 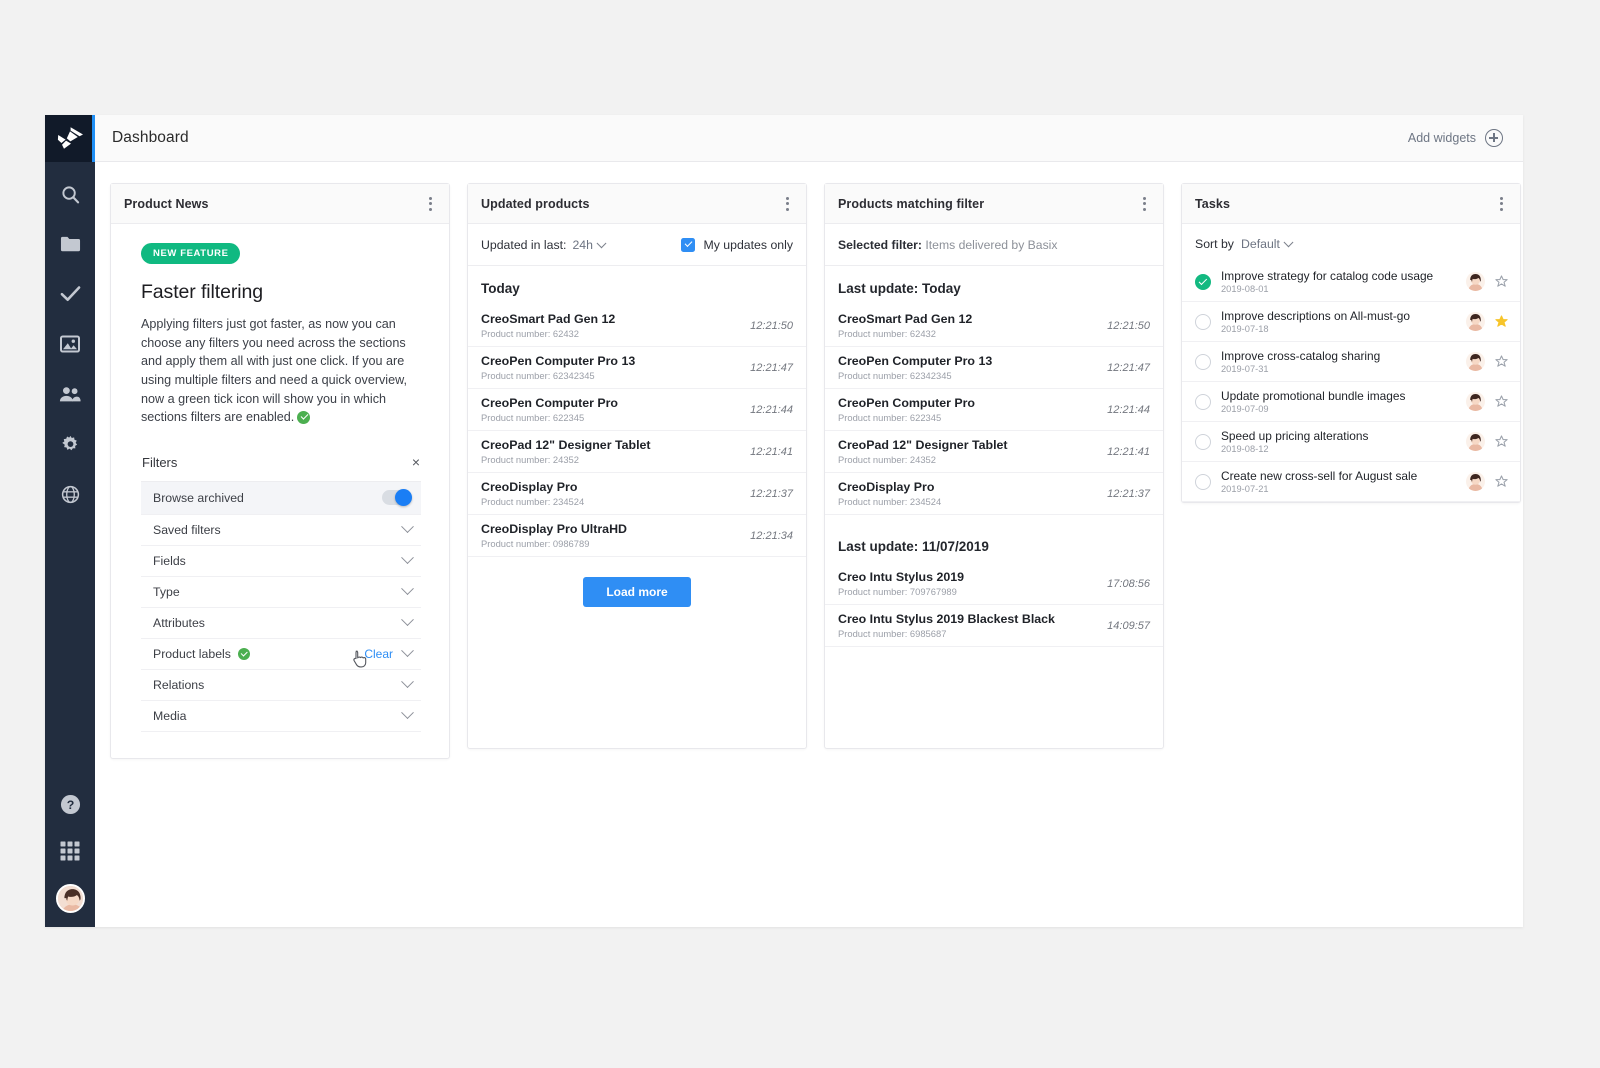 What do you see at coordinates (1351, 204) in the screenshot?
I see `widget-header: Tasks` at bounding box center [1351, 204].